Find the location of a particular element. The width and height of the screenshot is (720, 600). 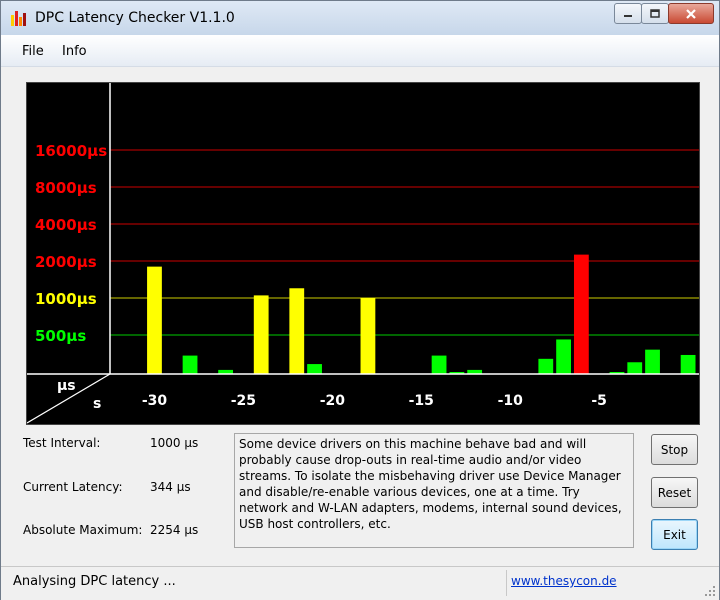

exit-button: Exit is located at coordinates (674, 534).